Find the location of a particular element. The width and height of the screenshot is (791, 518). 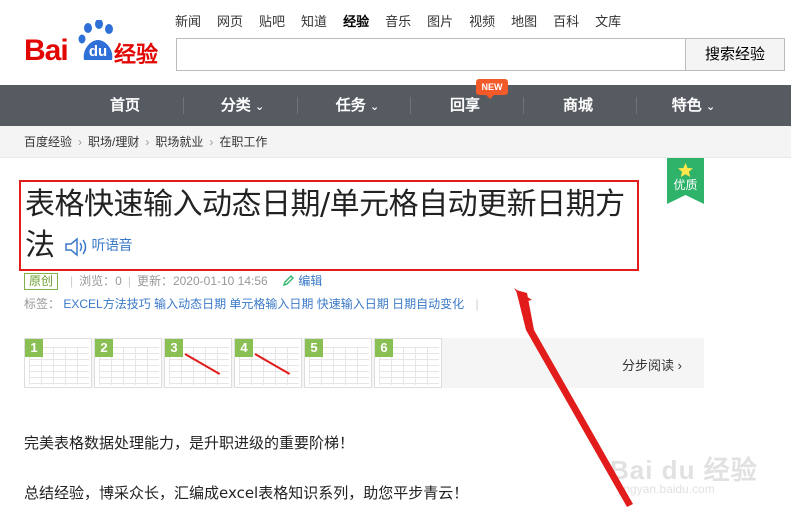

nav-home-label: 首页 is located at coordinates (124, 105).